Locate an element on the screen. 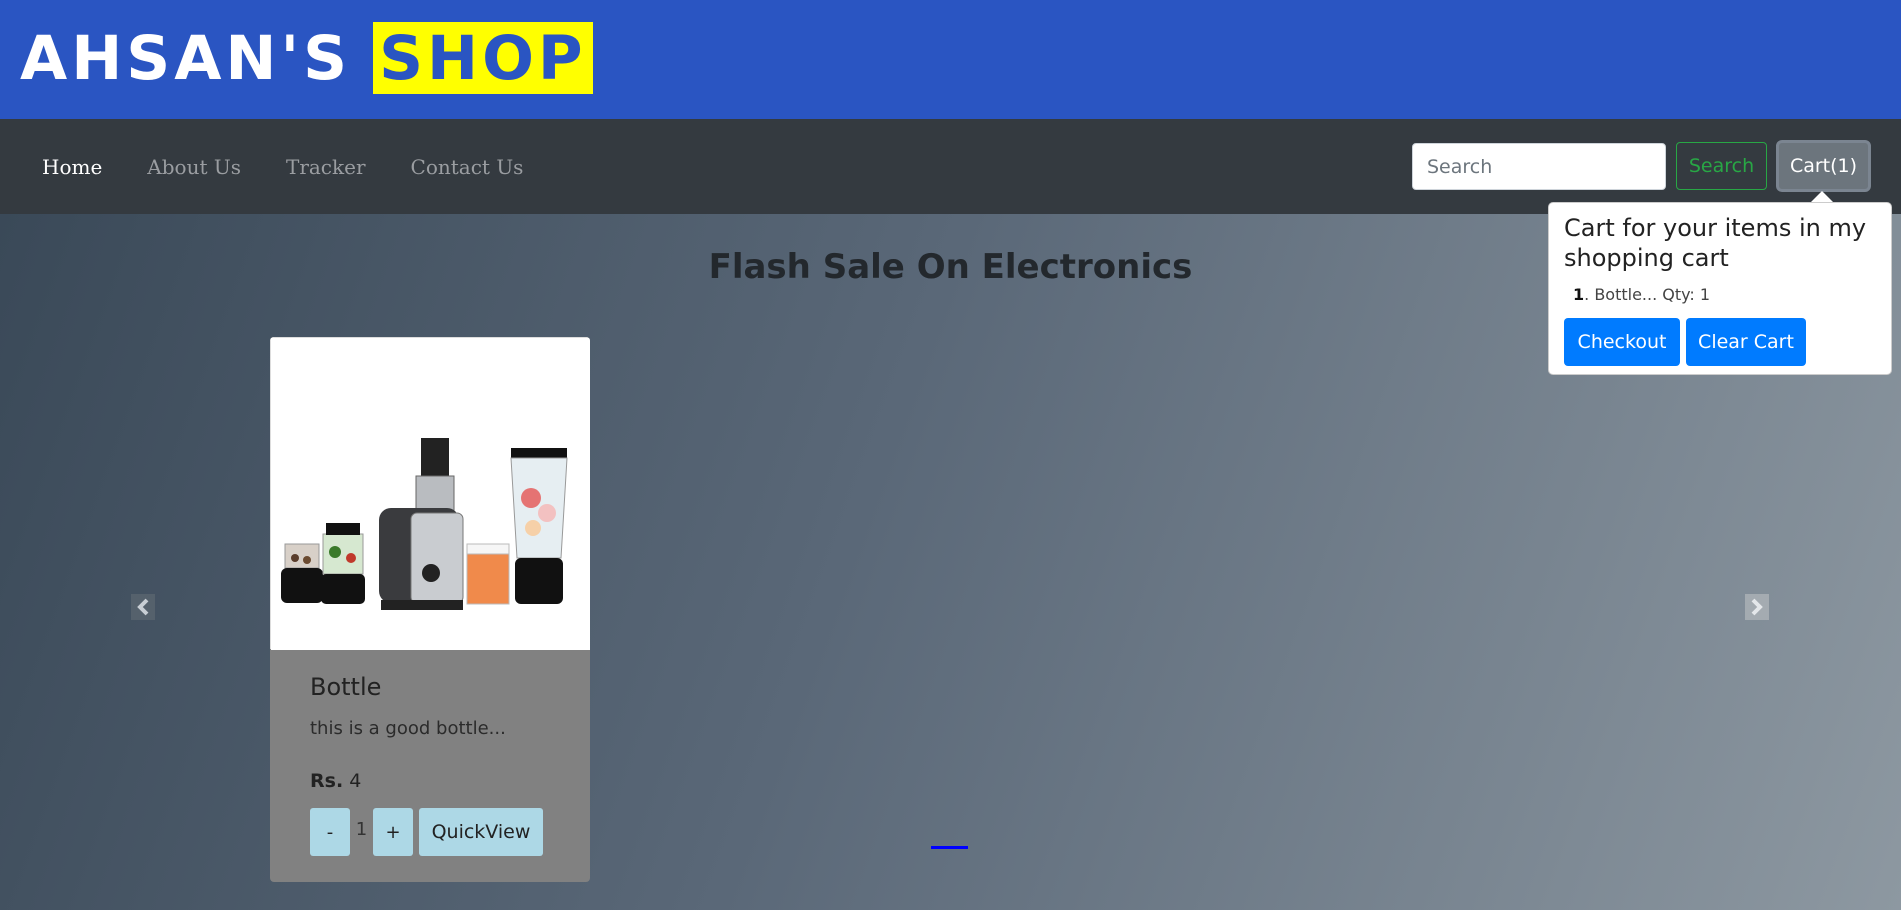 The image size is (1901, 910). price-prefix: Rs. is located at coordinates (327, 781).